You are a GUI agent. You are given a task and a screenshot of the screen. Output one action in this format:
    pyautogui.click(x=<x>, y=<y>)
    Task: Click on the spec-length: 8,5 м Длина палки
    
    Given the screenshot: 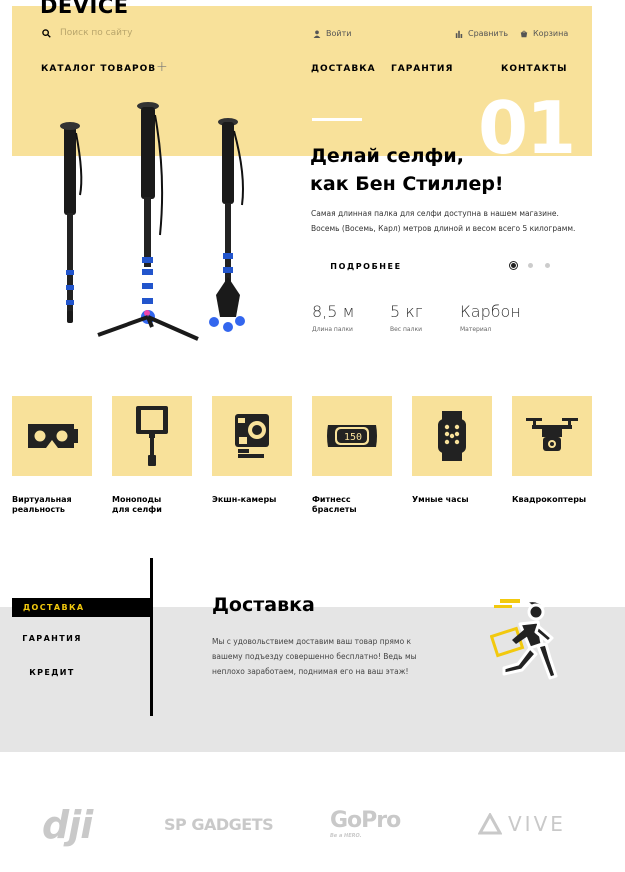 What is the action you would take?
    pyautogui.click(x=333, y=317)
    